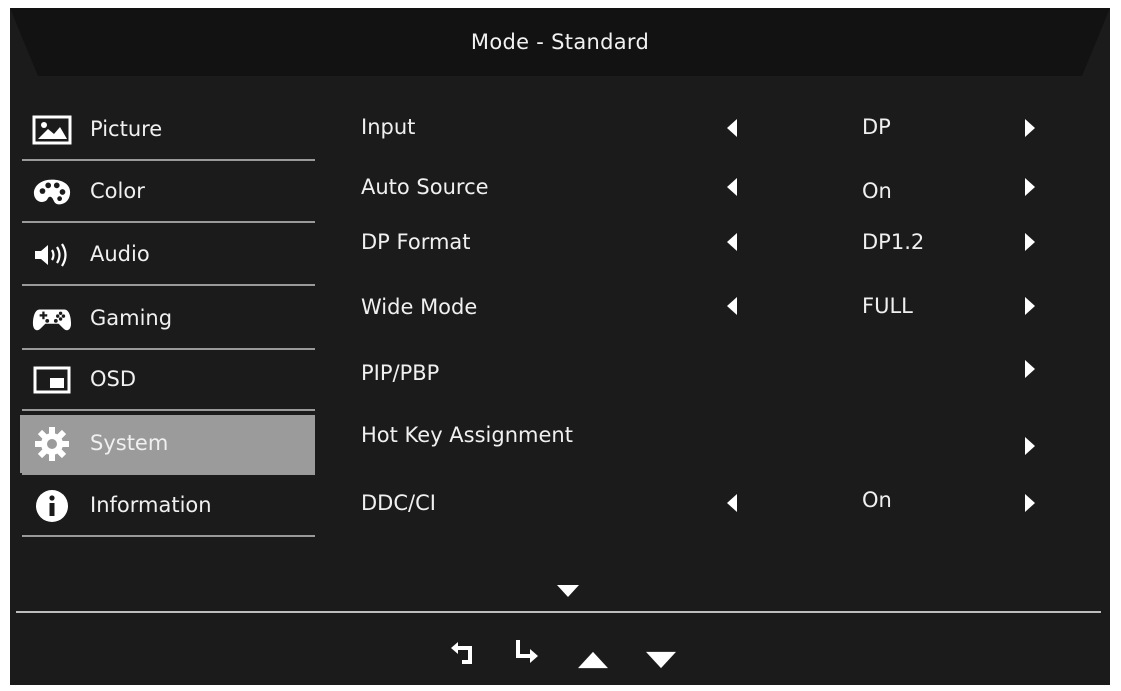 This screenshot has height=691, width=1121. I want to click on setting-label: PIP/PBP, so click(400, 373).